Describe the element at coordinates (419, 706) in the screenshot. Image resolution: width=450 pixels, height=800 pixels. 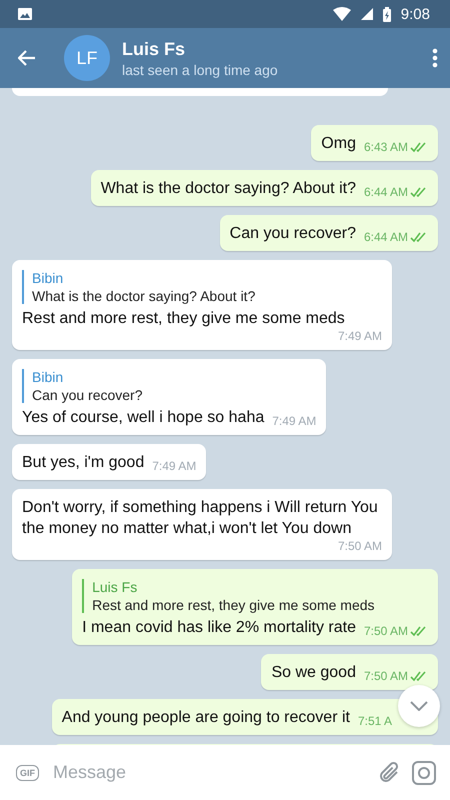
I see `chevron-down-icon` at that location.